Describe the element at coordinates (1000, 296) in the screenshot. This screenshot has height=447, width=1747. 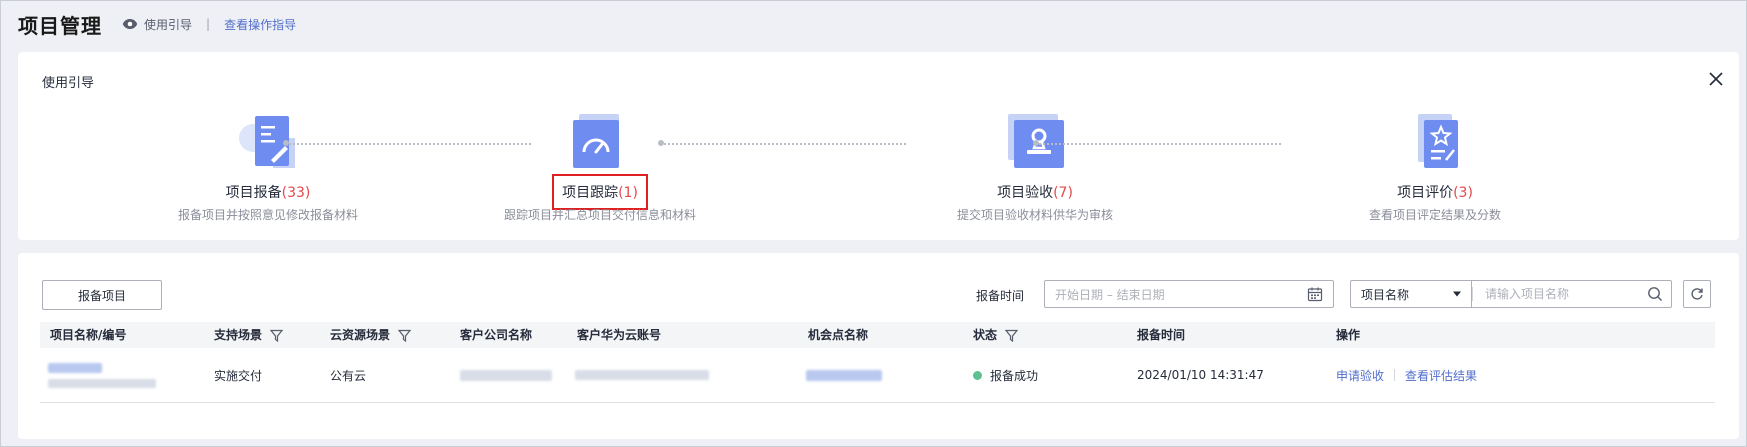
I see `report-time-label: 报备时间` at that location.